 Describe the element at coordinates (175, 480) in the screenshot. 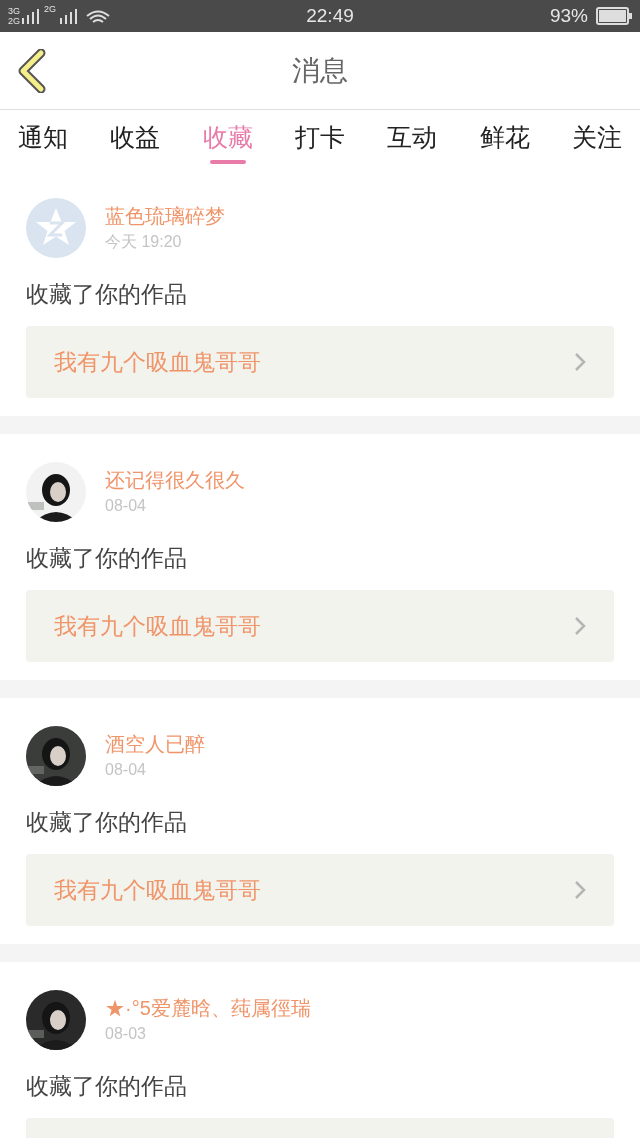

I see `user-name: 还记得很久很久` at that location.